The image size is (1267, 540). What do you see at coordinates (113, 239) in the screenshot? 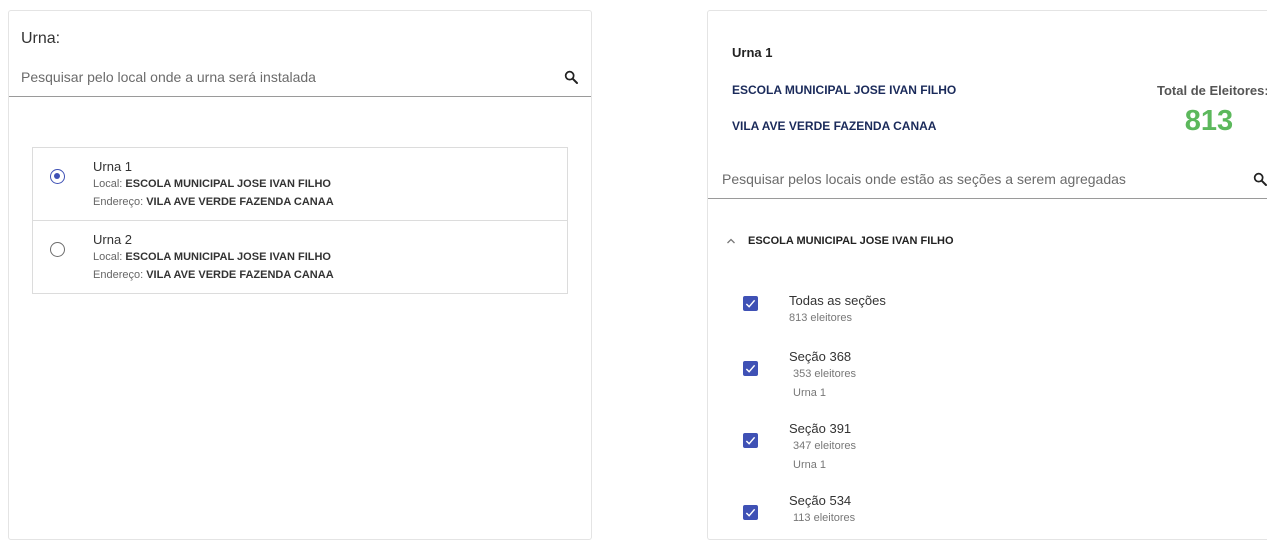
I see `urna-name: Urna 2` at bounding box center [113, 239].